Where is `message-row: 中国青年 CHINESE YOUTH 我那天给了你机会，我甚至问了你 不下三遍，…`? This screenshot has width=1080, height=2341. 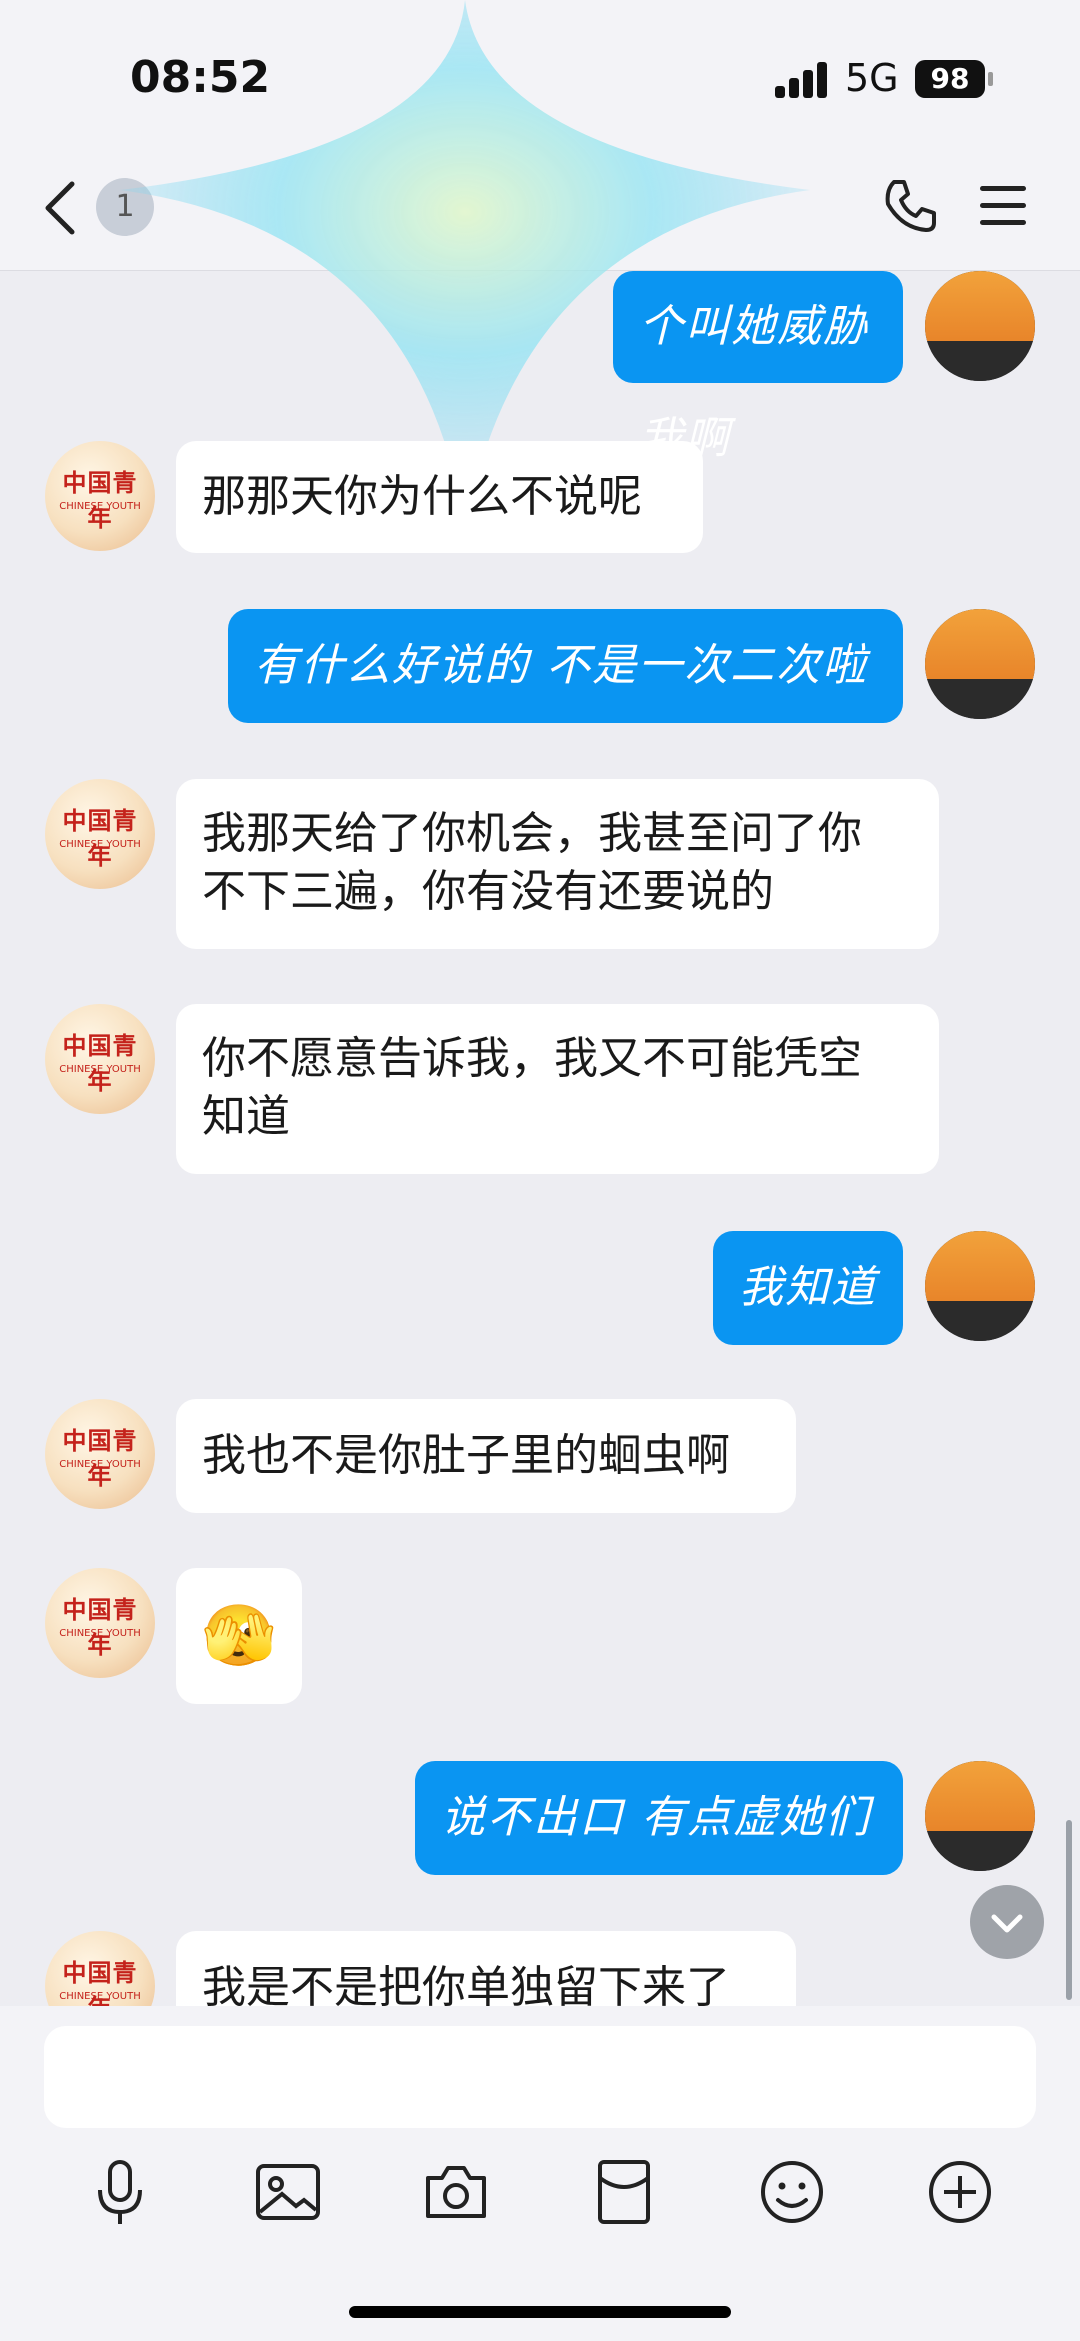
message-row: 中国青年 CHINESE YOUTH 我那天给了你机会，我甚至问了你 不下三遍，… is located at coordinates (540, 864).